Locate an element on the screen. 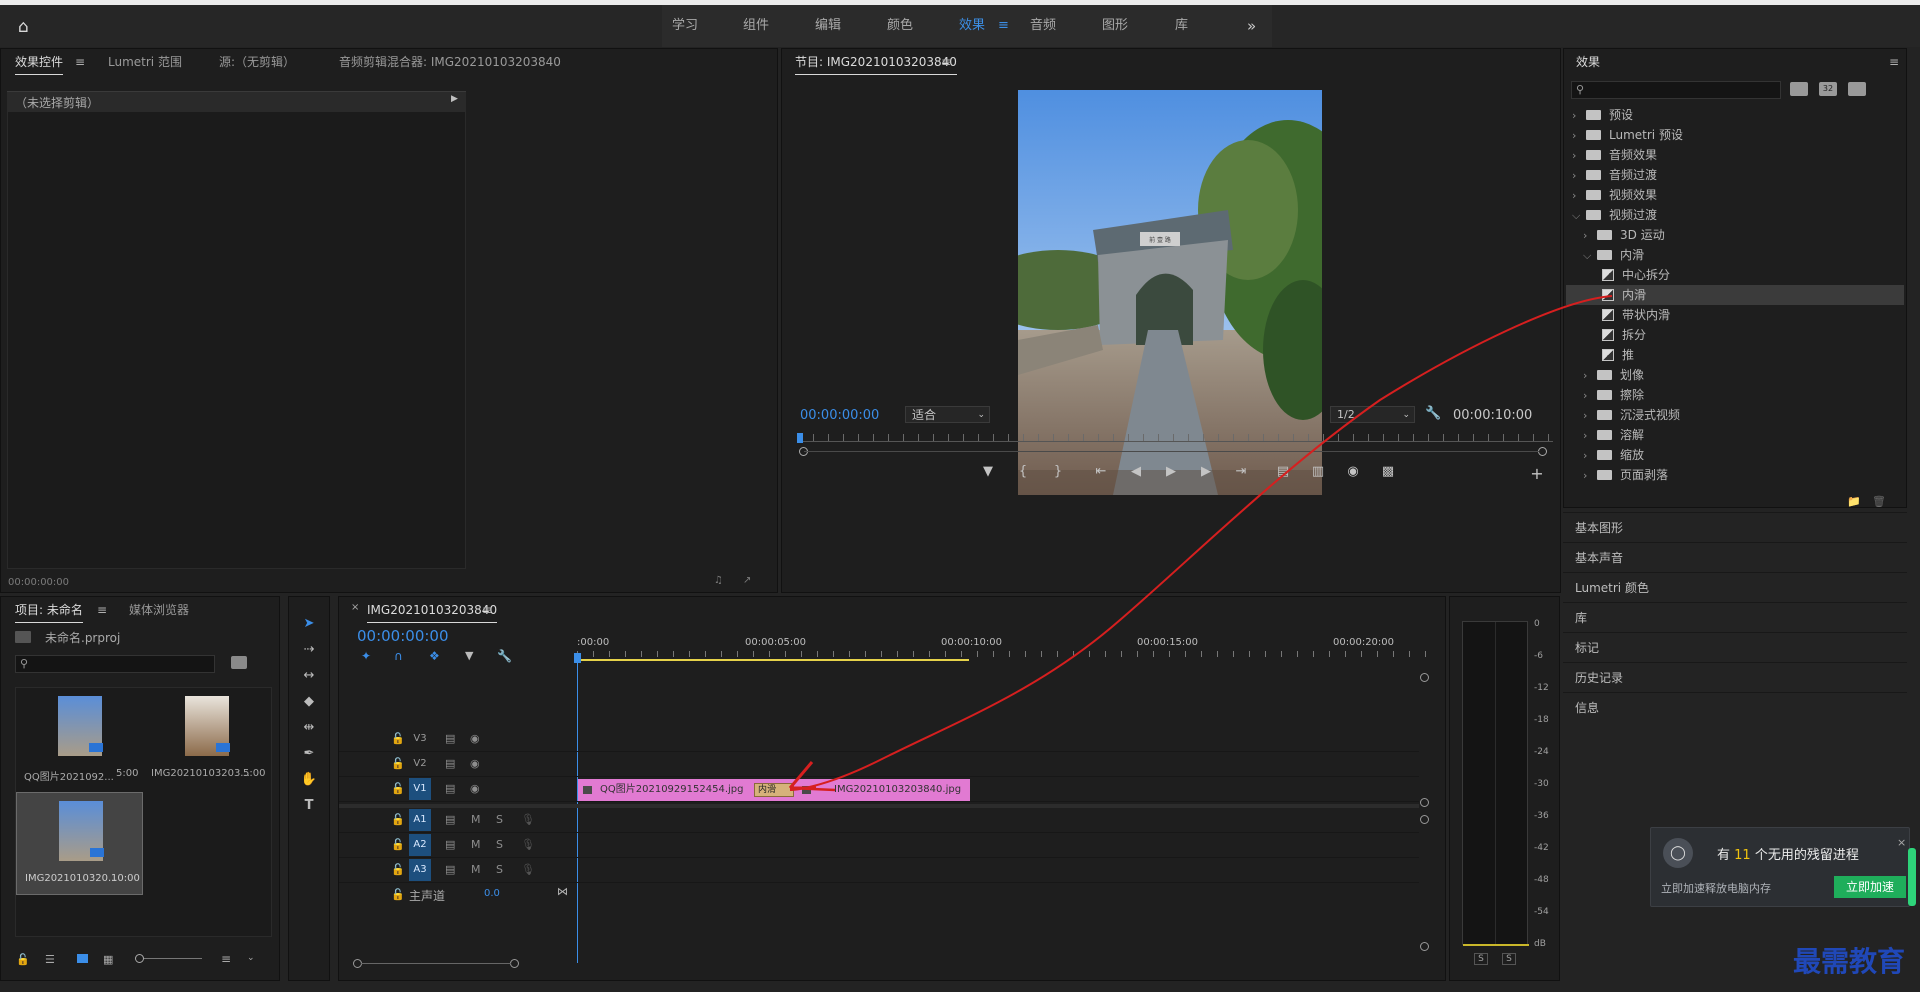 Image resolution: width=1920 pixels, height=992 pixels. notification-post: 个无用的残留进程 is located at coordinates (1806, 855).